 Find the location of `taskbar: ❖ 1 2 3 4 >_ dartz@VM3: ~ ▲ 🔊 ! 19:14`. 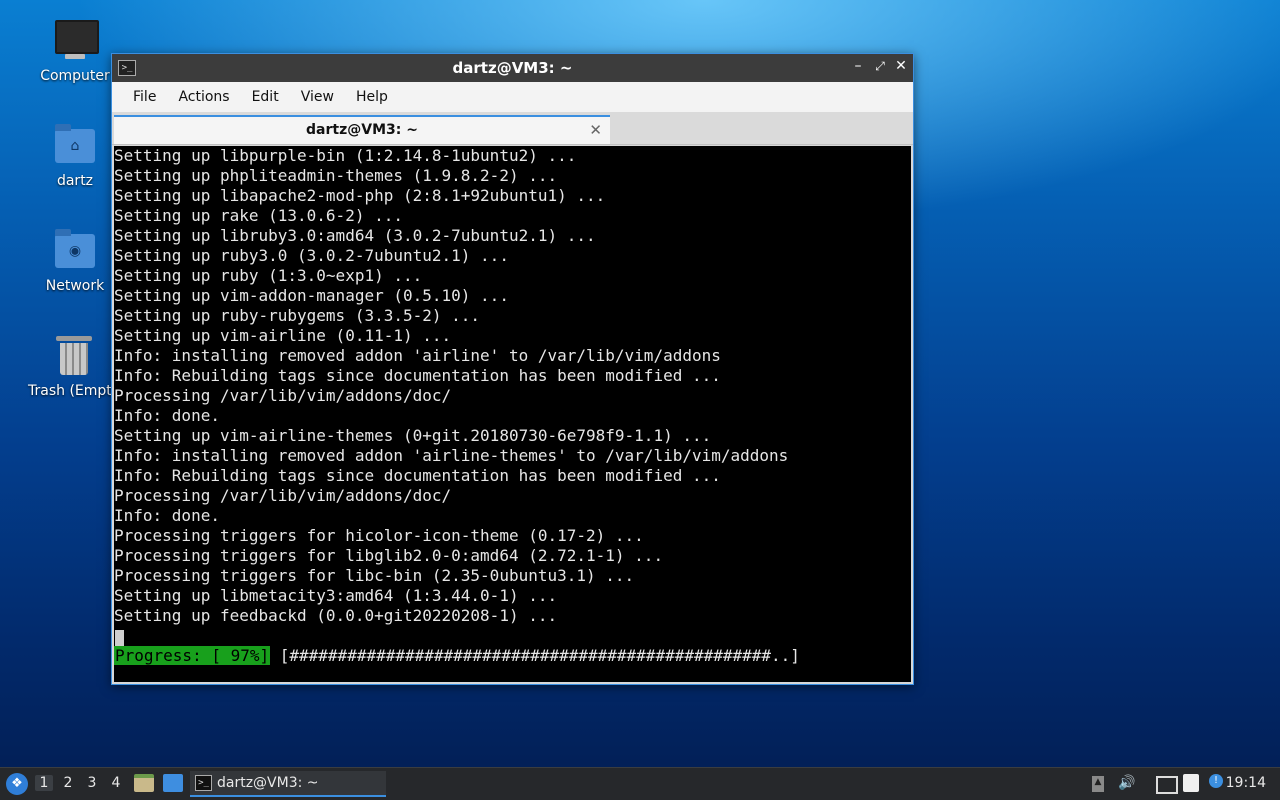

taskbar: ❖ 1 2 3 4 >_ dartz@VM3: ~ ▲ 🔊 ! 19:14 is located at coordinates (640, 783).